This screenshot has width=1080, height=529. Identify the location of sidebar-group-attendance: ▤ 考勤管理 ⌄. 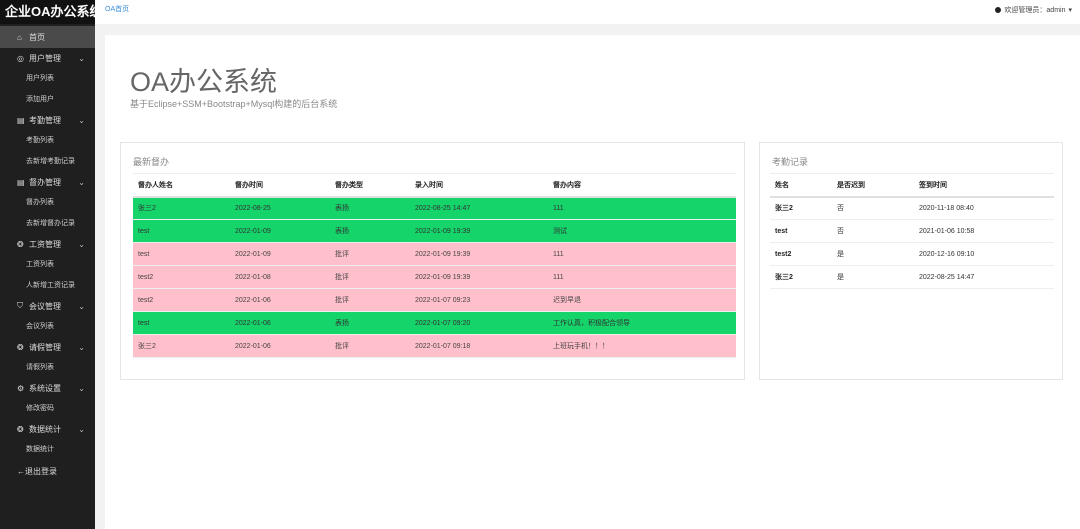
(47, 120).